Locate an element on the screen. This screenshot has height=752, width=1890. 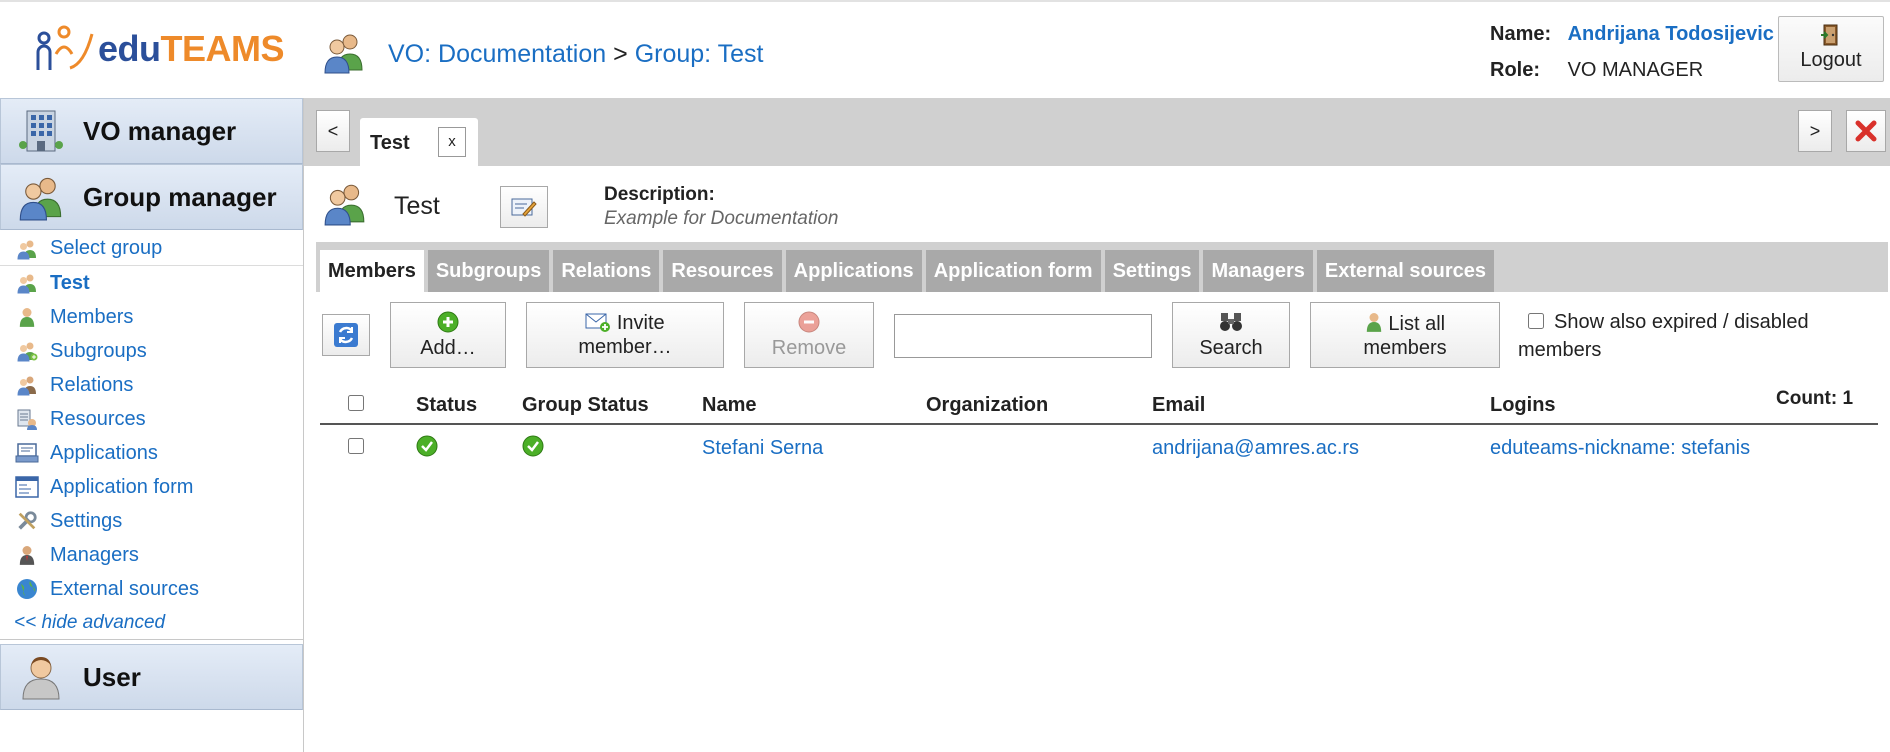
logout-label: Logout is located at coordinates (1831, 60).